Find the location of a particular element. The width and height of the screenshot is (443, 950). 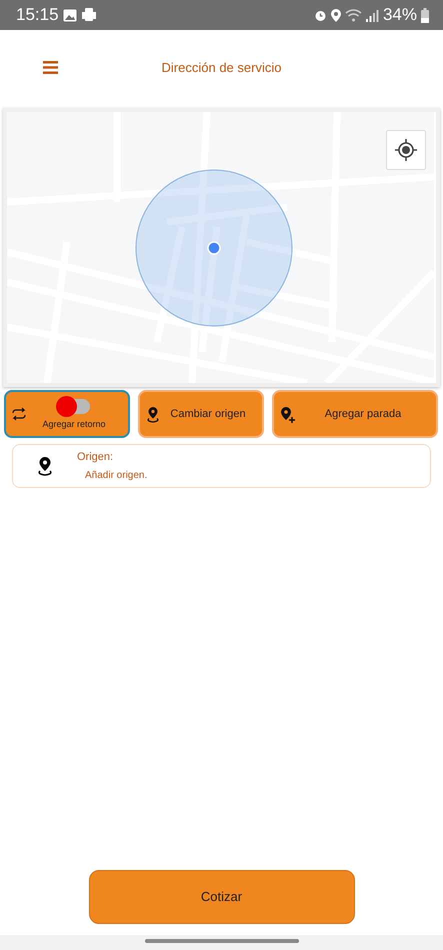

home-handle is located at coordinates (221, 941).